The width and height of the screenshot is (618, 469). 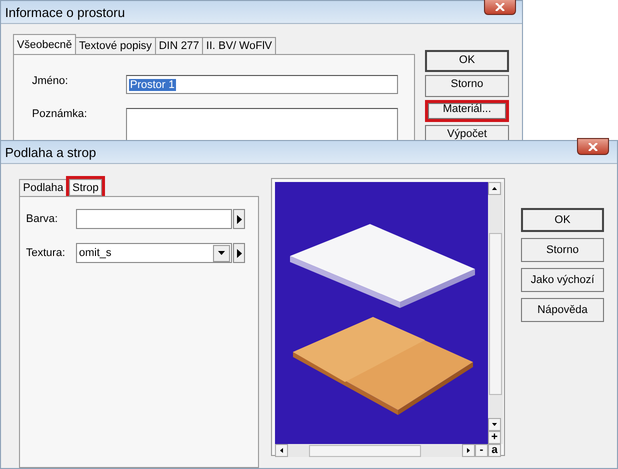 What do you see at coordinates (154, 253) in the screenshot?
I see `combo-box: omit_s` at bounding box center [154, 253].